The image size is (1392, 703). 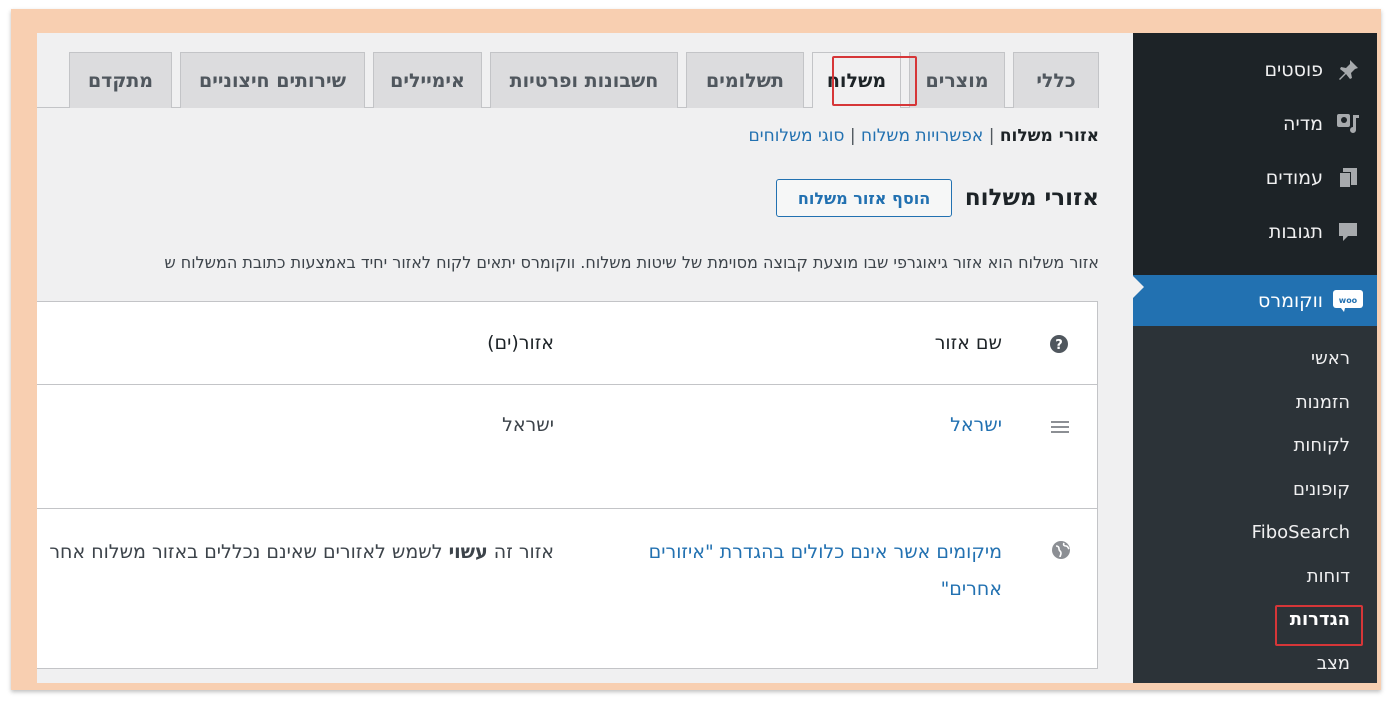 What do you see at coordinates (1303, 124) in the screenshot?
I see `sidebar-item-label: מדיה` at bounding box center [1303, 124].